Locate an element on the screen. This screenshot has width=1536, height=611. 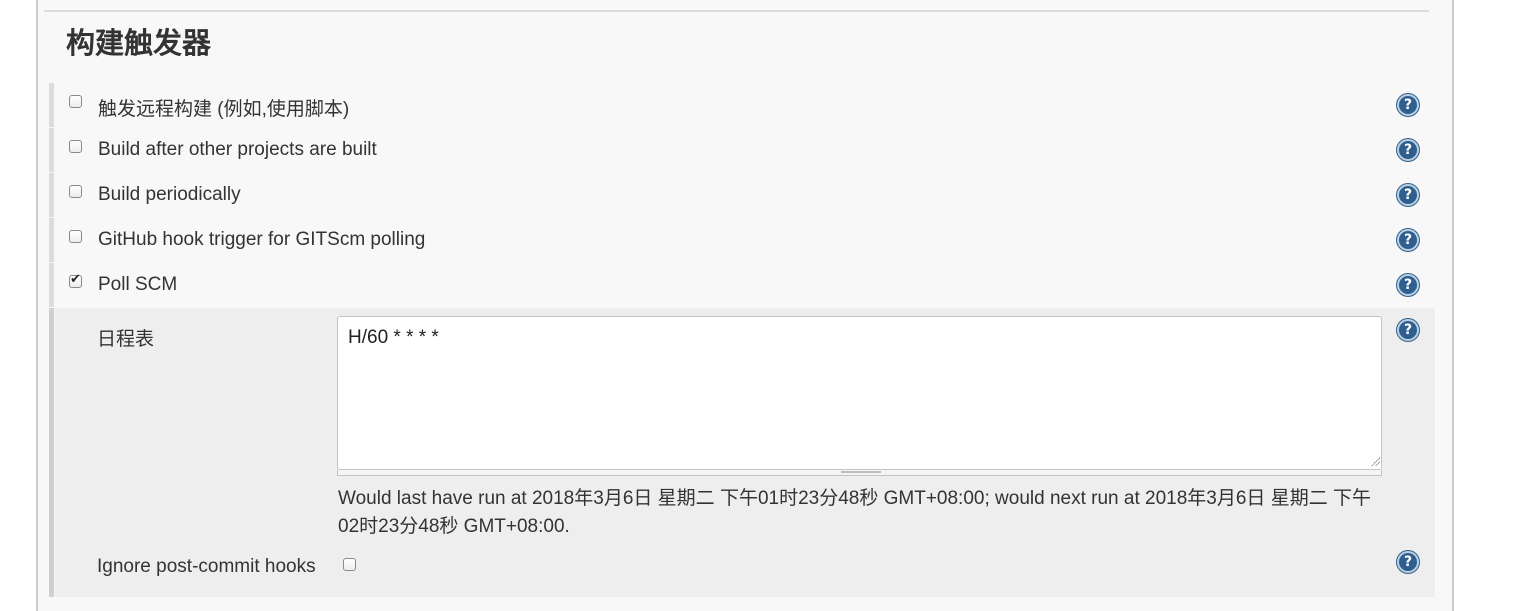
subsection-indicator is located at coordinates (51, 452).